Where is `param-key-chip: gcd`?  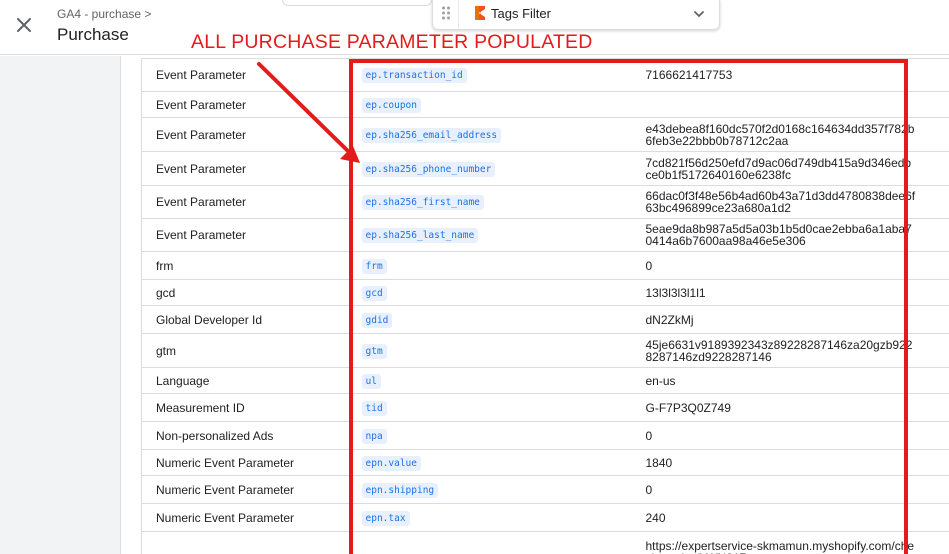
param-key-chip: gcd is located at coordinates (374, 293).